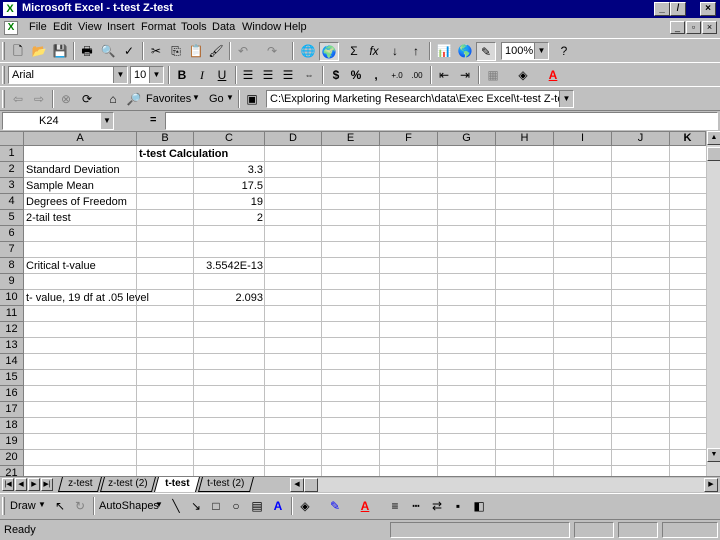 The width and height of the screenshot is (720, 540). I want to click on 3d-icon: ◧, so click(479, 506).